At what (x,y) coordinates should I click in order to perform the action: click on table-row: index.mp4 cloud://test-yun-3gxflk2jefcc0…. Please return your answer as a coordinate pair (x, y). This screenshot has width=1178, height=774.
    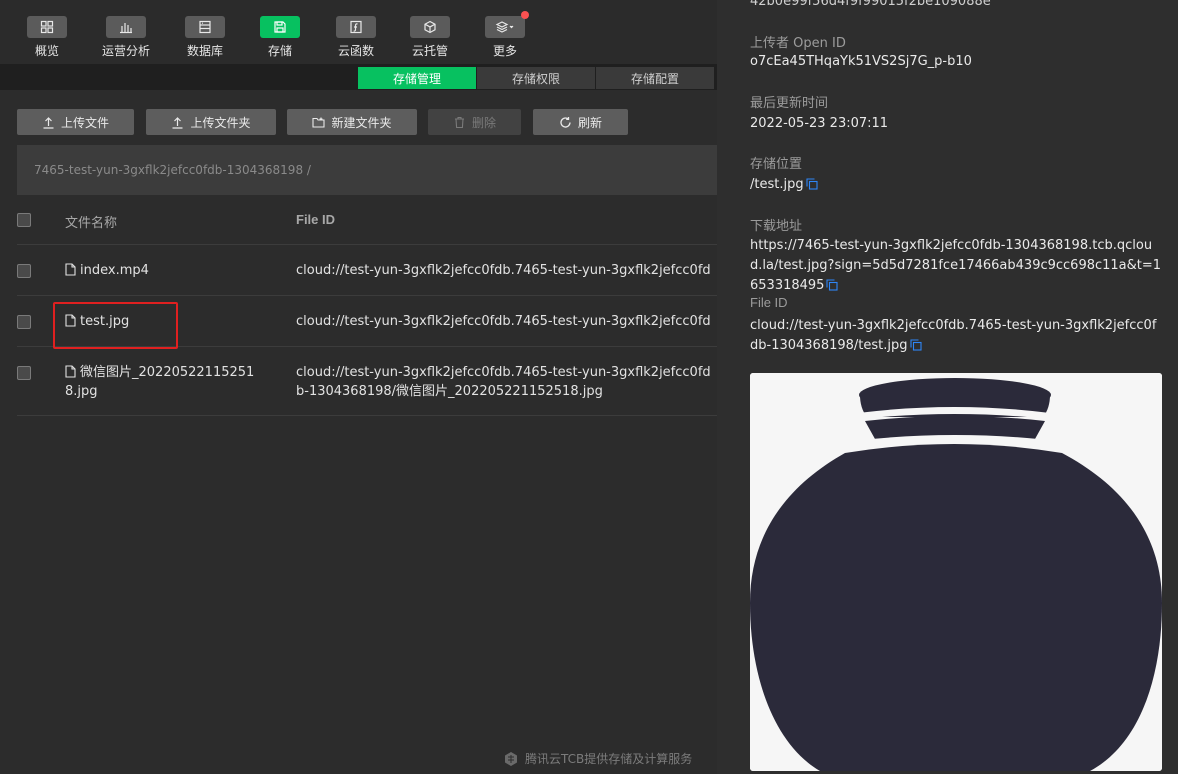
    Looking at the image, I should click on (367, 270).